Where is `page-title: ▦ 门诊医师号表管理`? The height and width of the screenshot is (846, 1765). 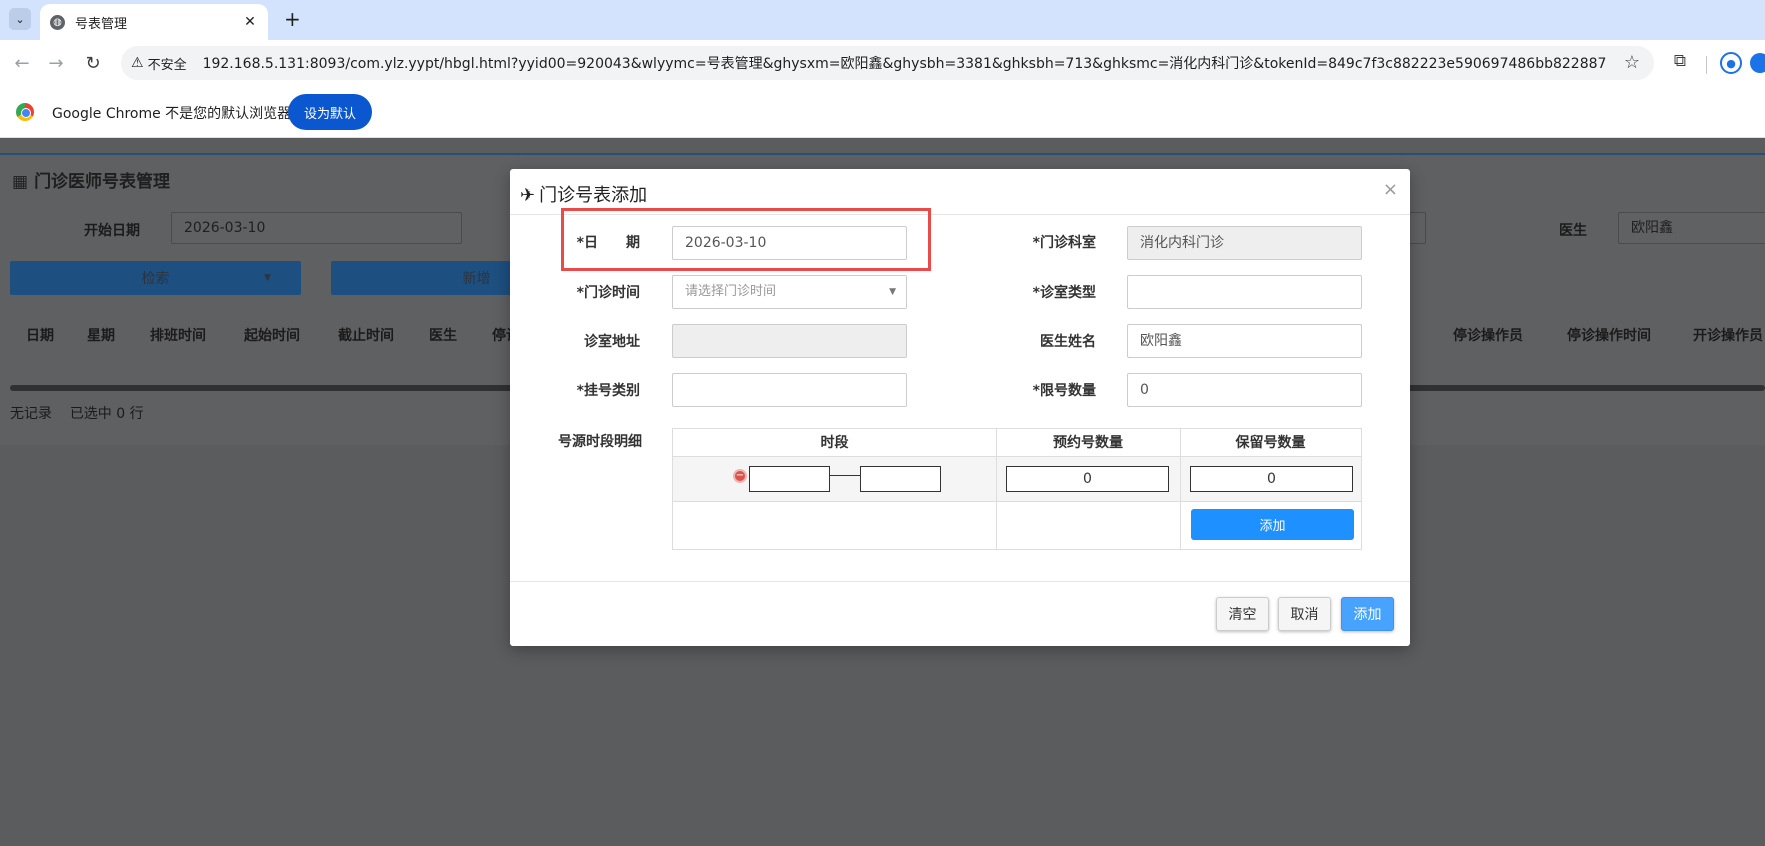
page-title: ▦ 门诊医师号表管理 is located at coordinates (91, 179).